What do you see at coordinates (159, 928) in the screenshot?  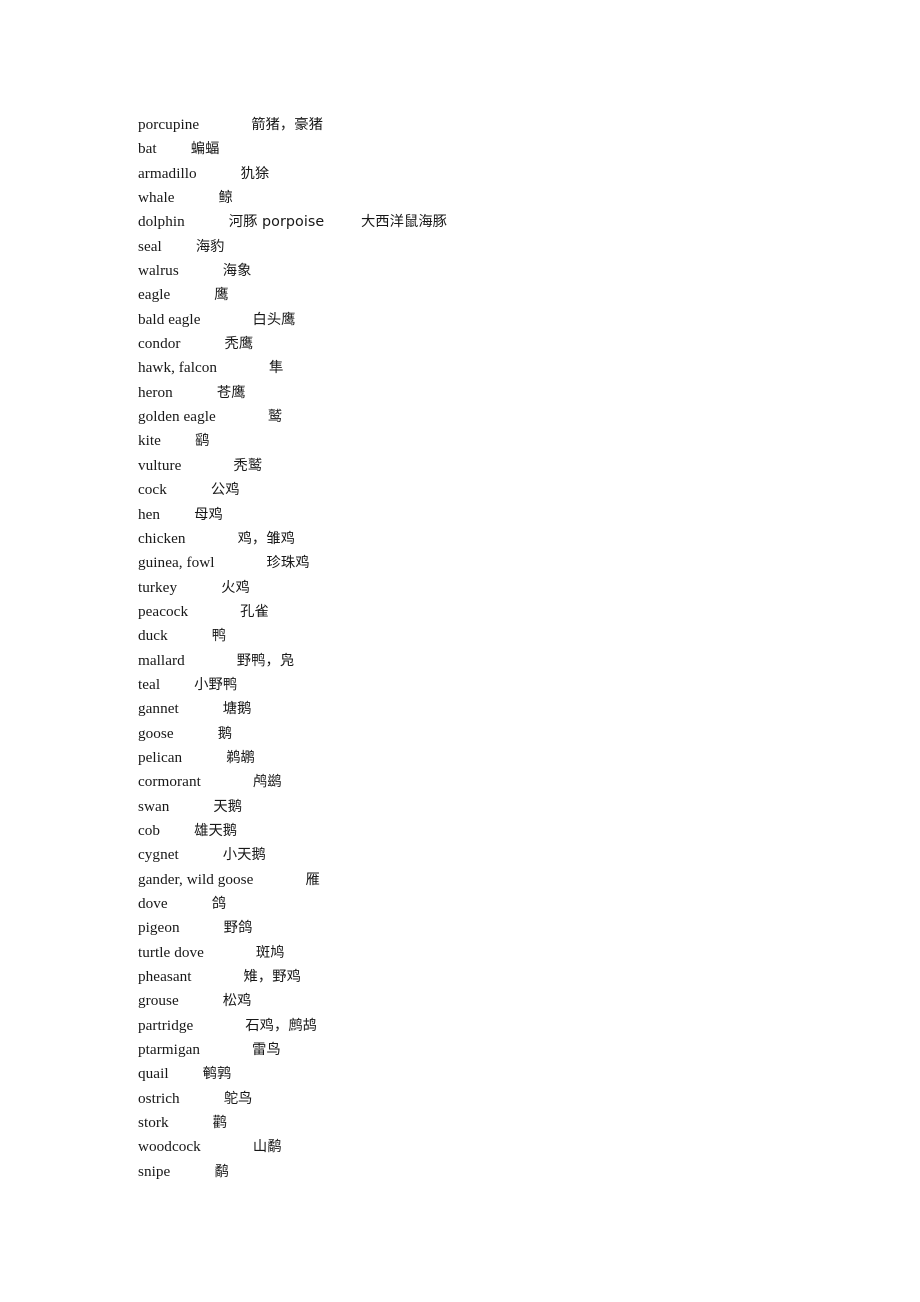 I see `entry-term-english: pigeon` at bounding box center [159, 928].